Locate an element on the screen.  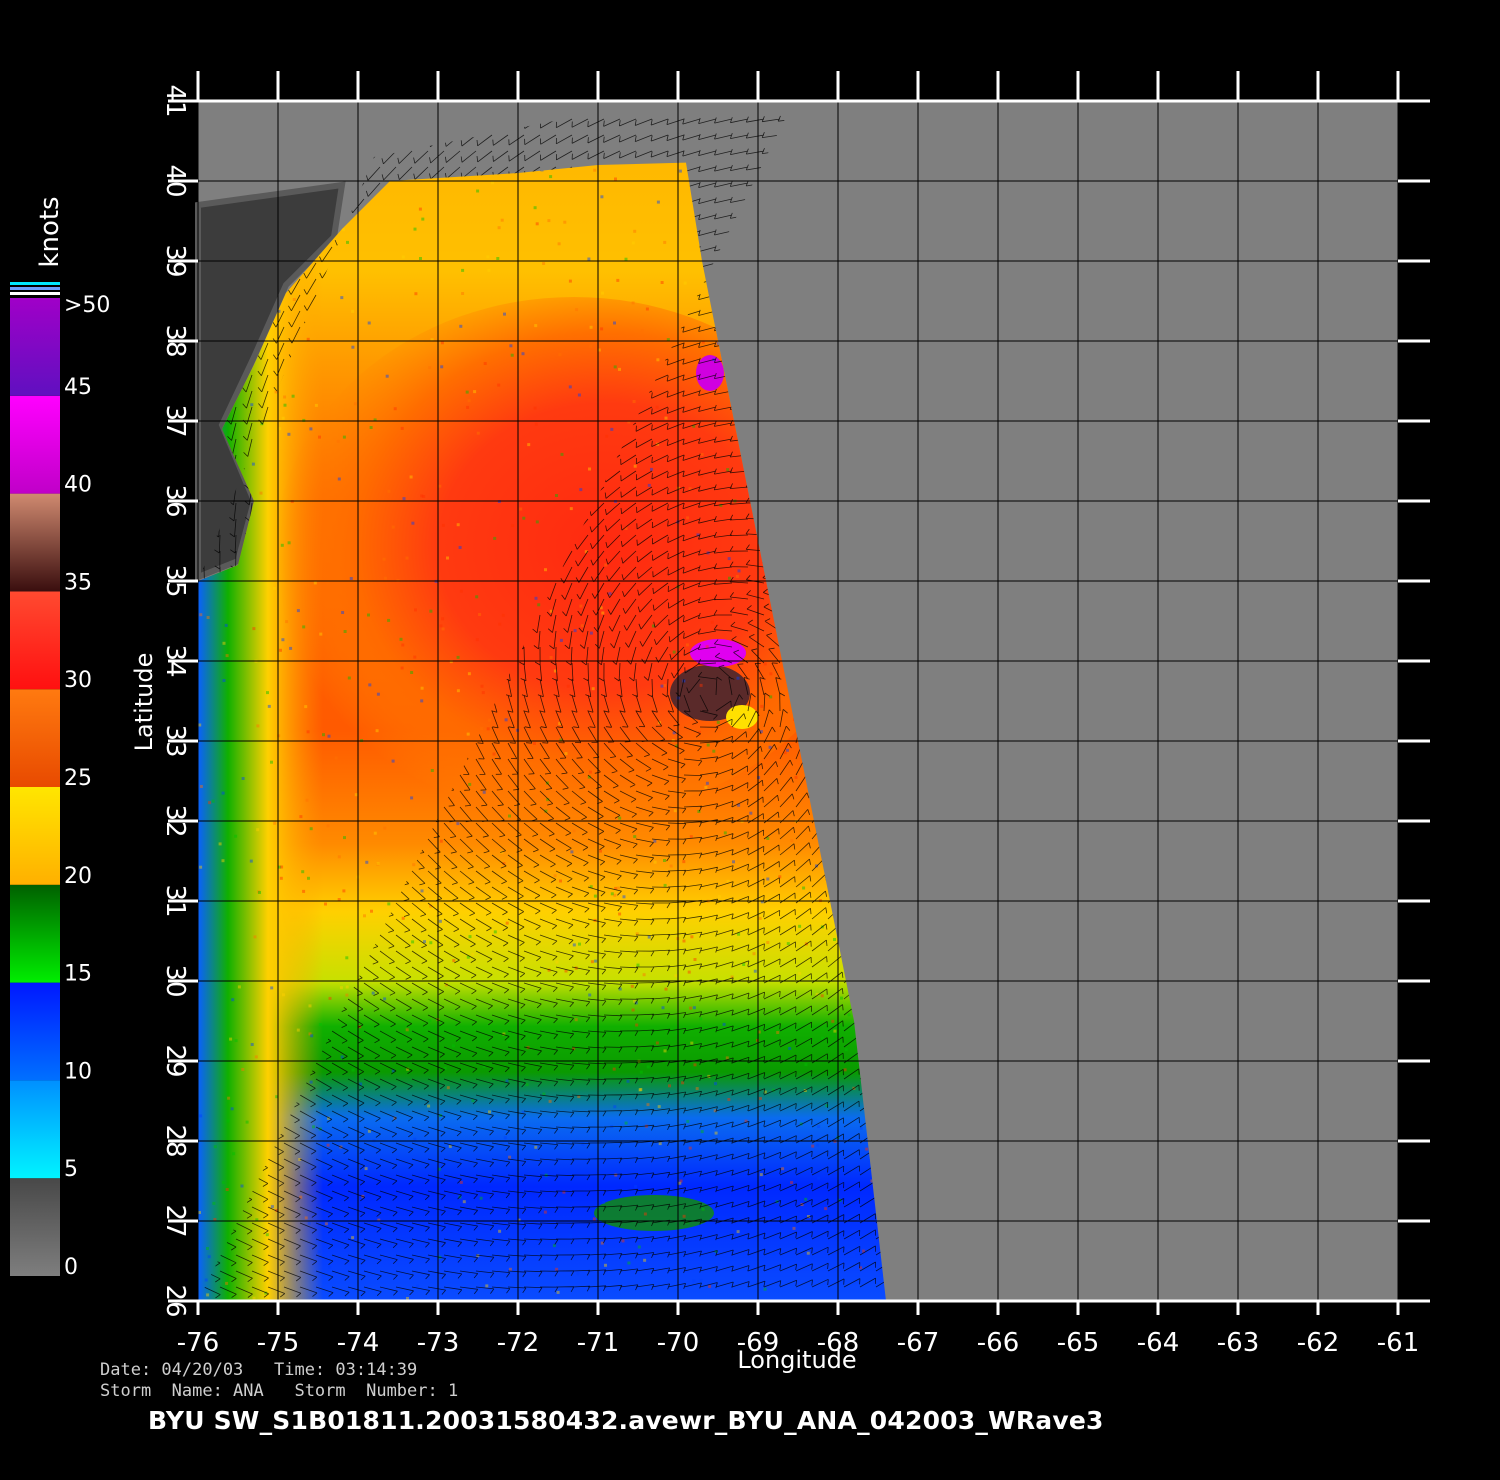
lat-tick-label: 40 is located at coordinates (175, 180).